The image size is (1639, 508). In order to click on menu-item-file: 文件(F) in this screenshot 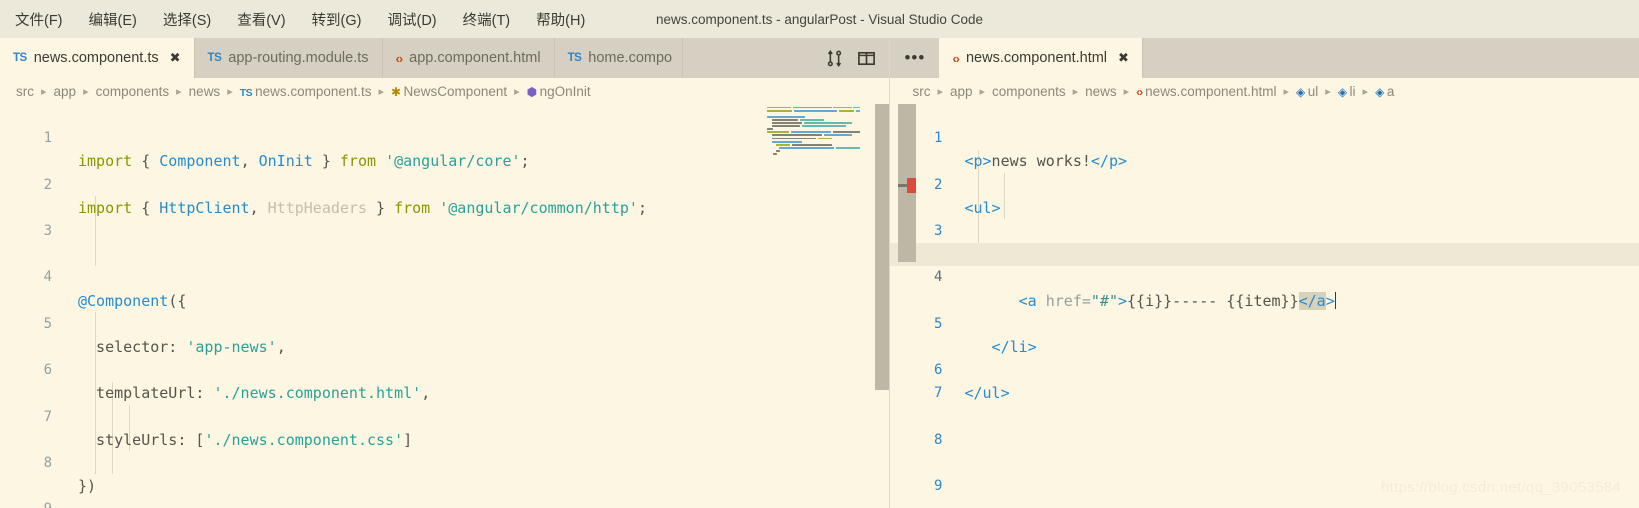, I will do `click(39, 19)`.